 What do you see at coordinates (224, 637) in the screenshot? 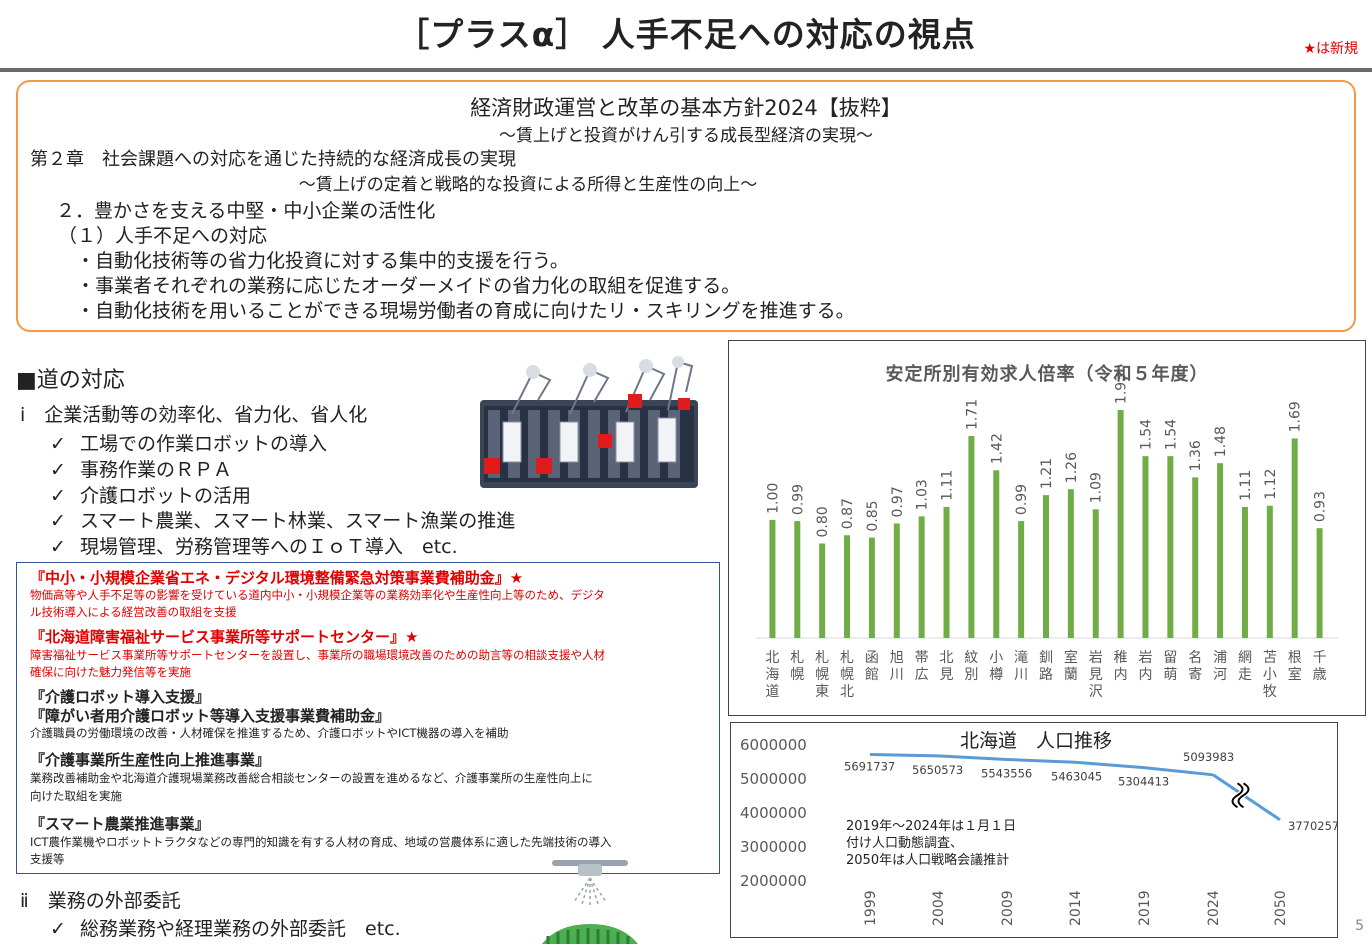
I see `program-title: 『北海道障害福祉サービス事業所等サポートセンター』★` at bounding box center [224, 637].